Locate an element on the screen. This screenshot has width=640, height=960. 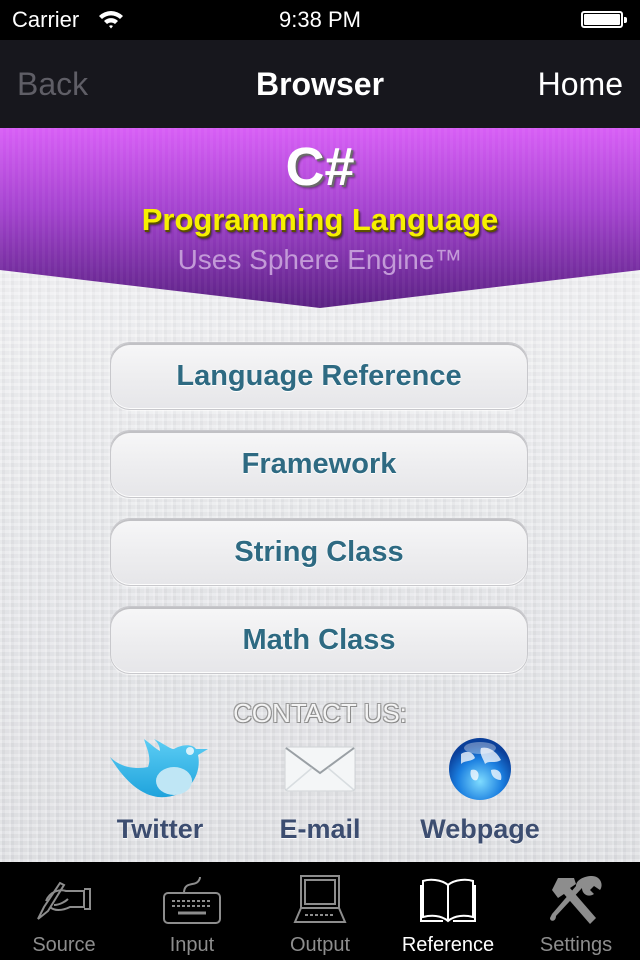
tab-input: Input is located at coordinates (192, 911).